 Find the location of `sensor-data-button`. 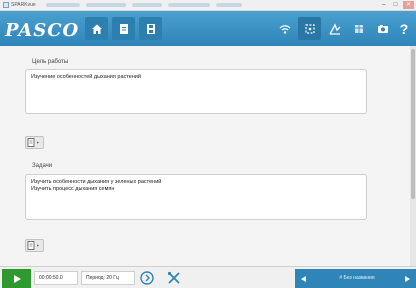

sensor-data-button is located at coordinates (309, 28).